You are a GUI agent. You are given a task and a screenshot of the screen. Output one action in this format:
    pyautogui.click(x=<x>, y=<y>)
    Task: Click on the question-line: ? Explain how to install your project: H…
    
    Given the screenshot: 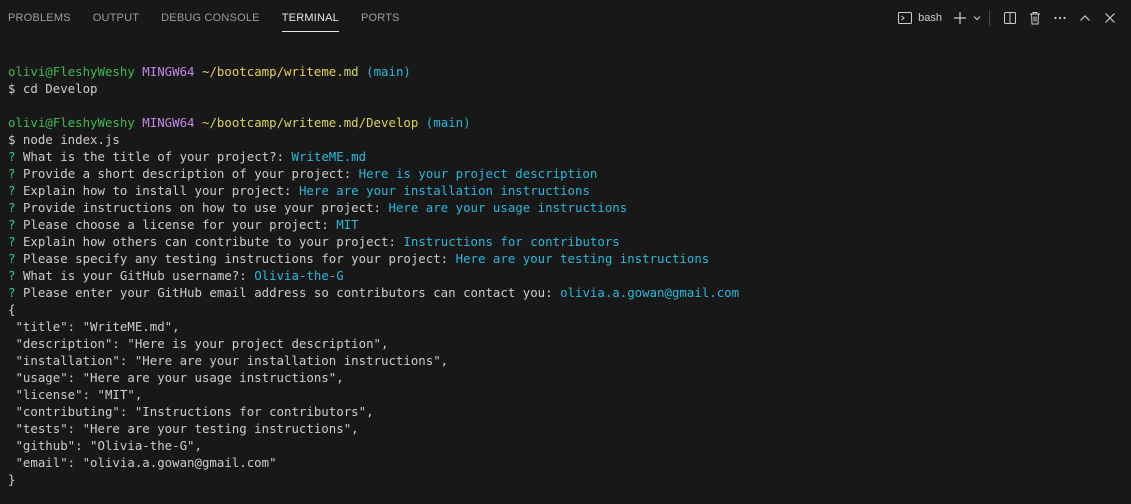 What is the action you would take?
    pyautogui.click(x=299, y=190)
    